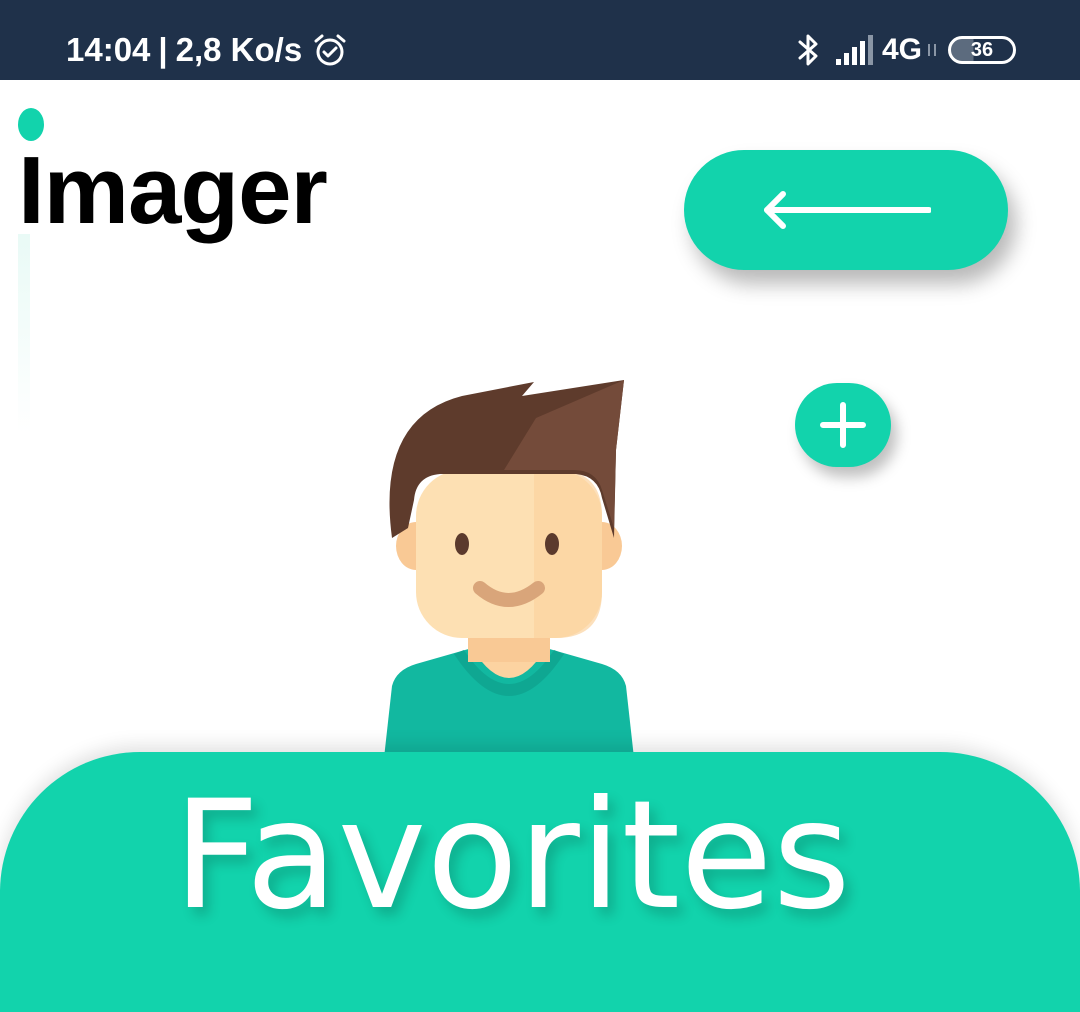 This screenshot has height=1012, width=1080. What do you see at coordinates (512, 856) in the screenshot?
I see `favorites-label: Favorites` at bounding box center [512, 856].